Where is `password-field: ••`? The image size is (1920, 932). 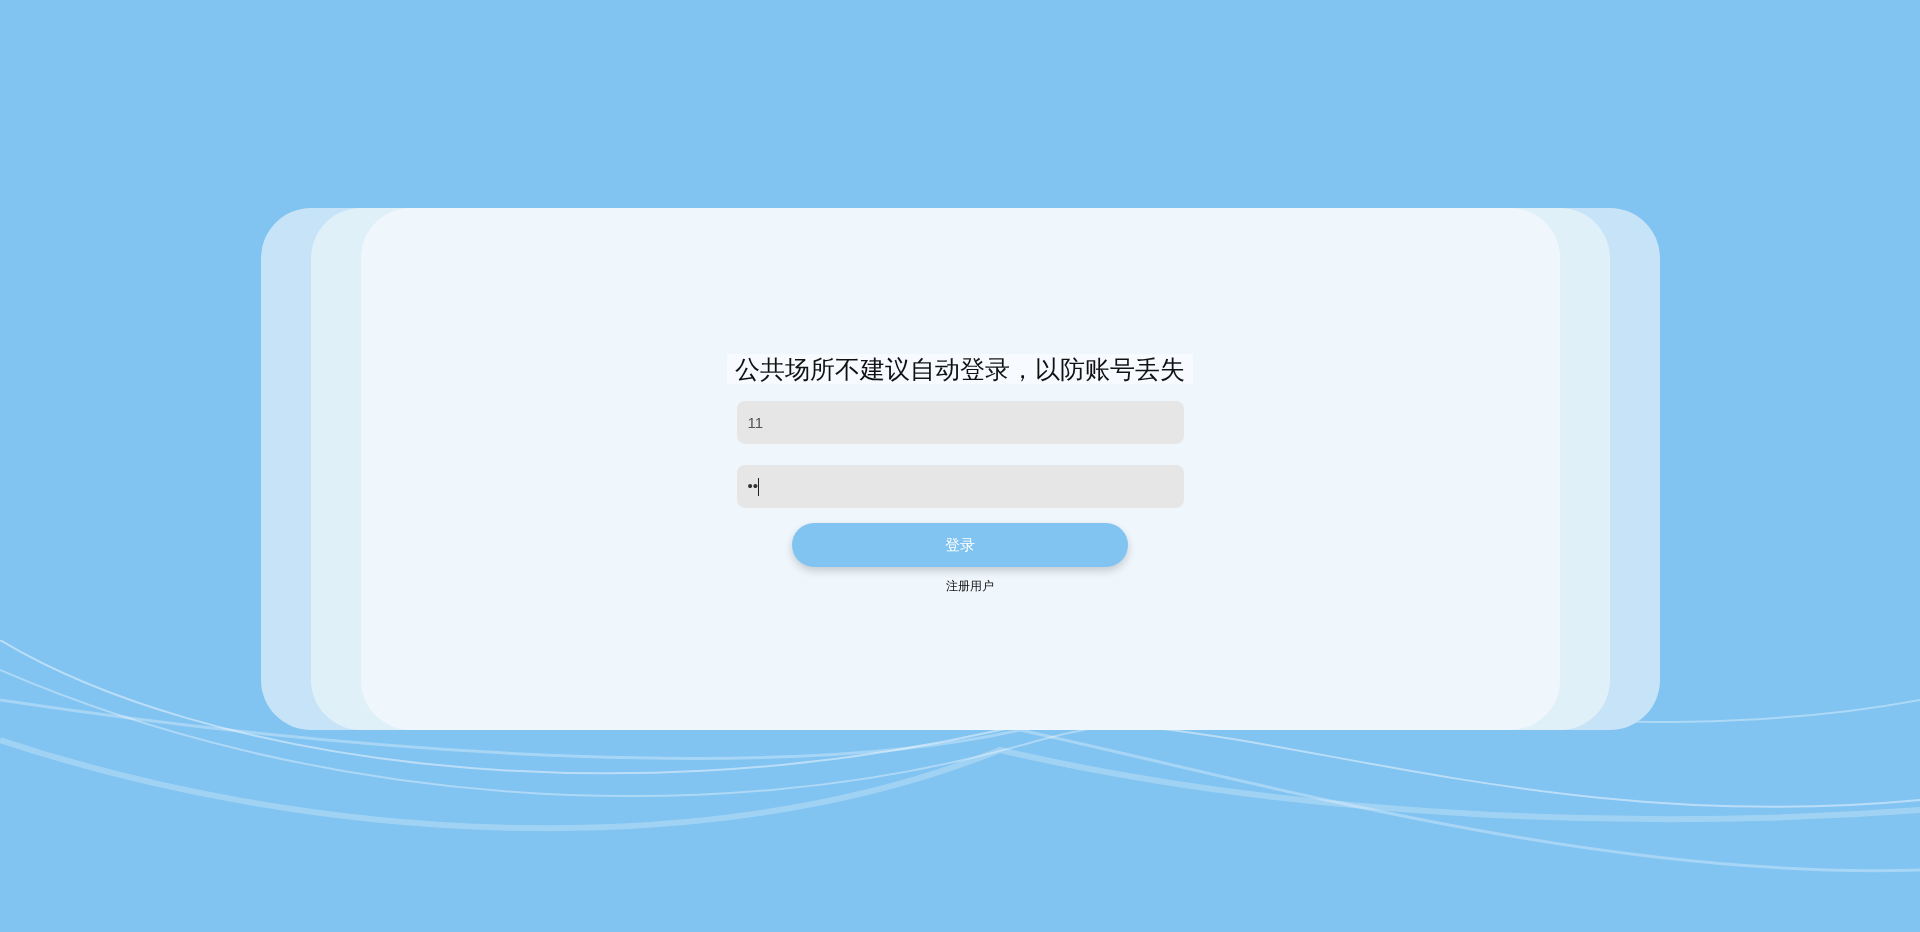 password-field: •• is located at coordinates (960, 486).